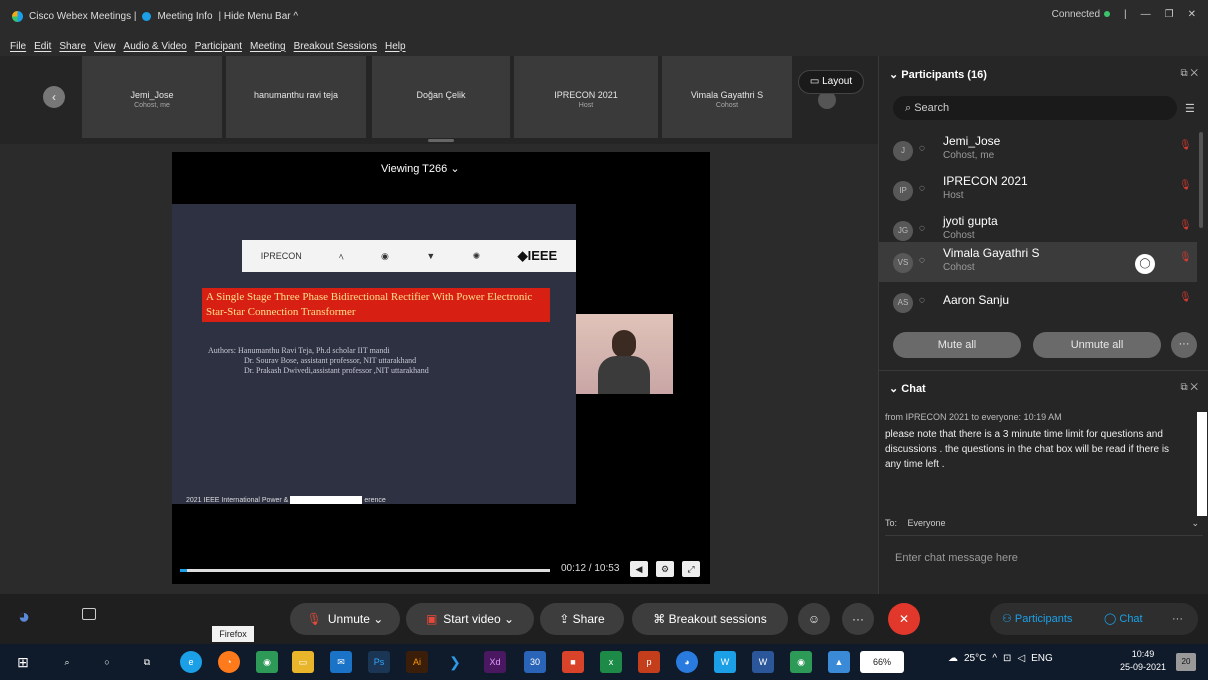 Image resolution: width=1208 pixels, height=680 pixels. Describe the element at coordinates (455, 662) in the screenshot. I see `vscode-icon: ❯` at that location.